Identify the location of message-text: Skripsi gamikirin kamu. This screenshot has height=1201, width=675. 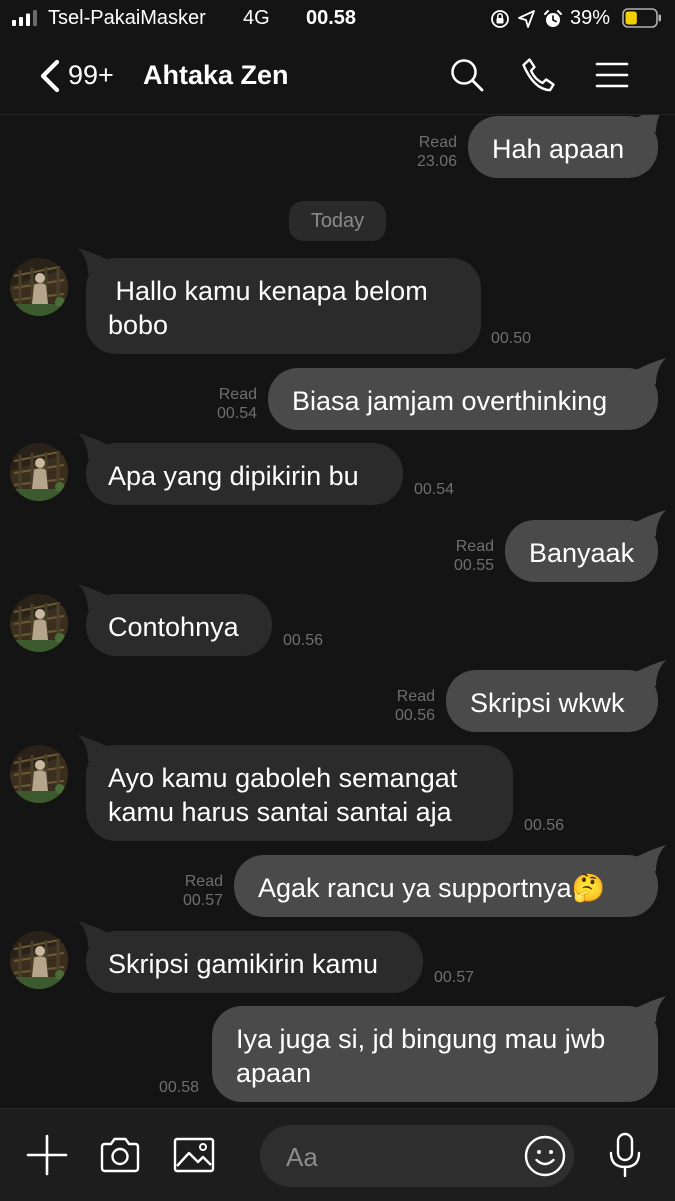
(243, 964).